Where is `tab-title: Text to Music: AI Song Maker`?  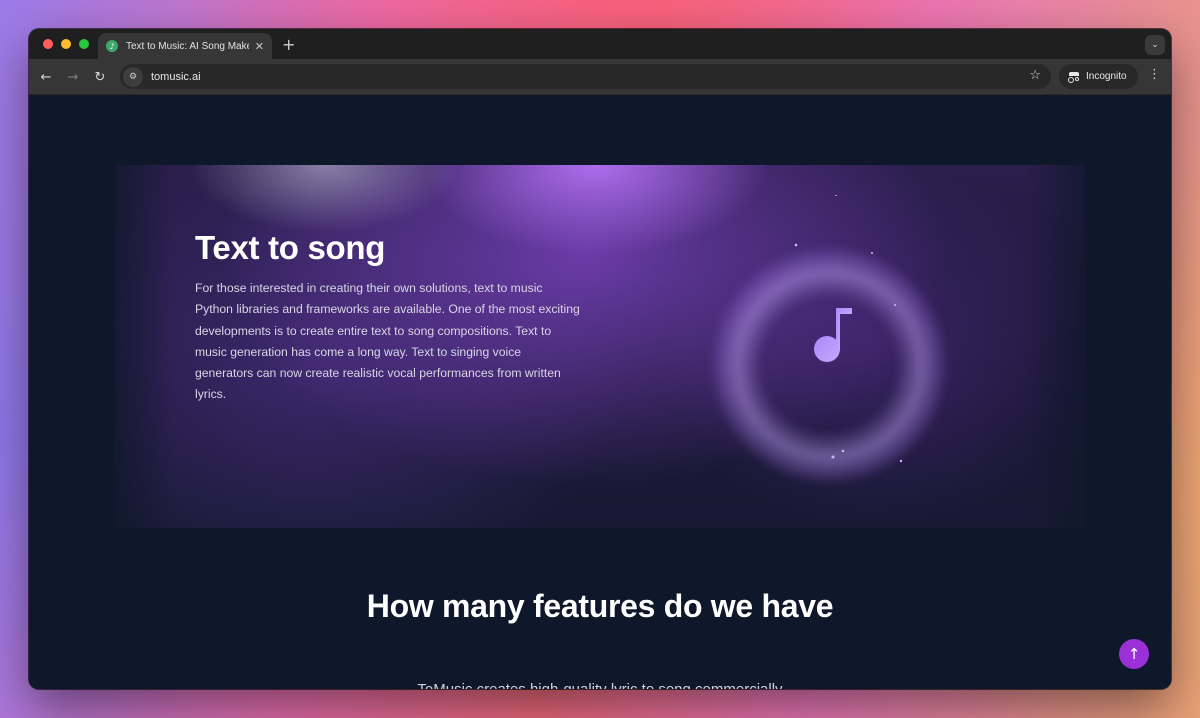
tab-title: Text to Music: AI Song Maker is located at coordinates (187, 46).